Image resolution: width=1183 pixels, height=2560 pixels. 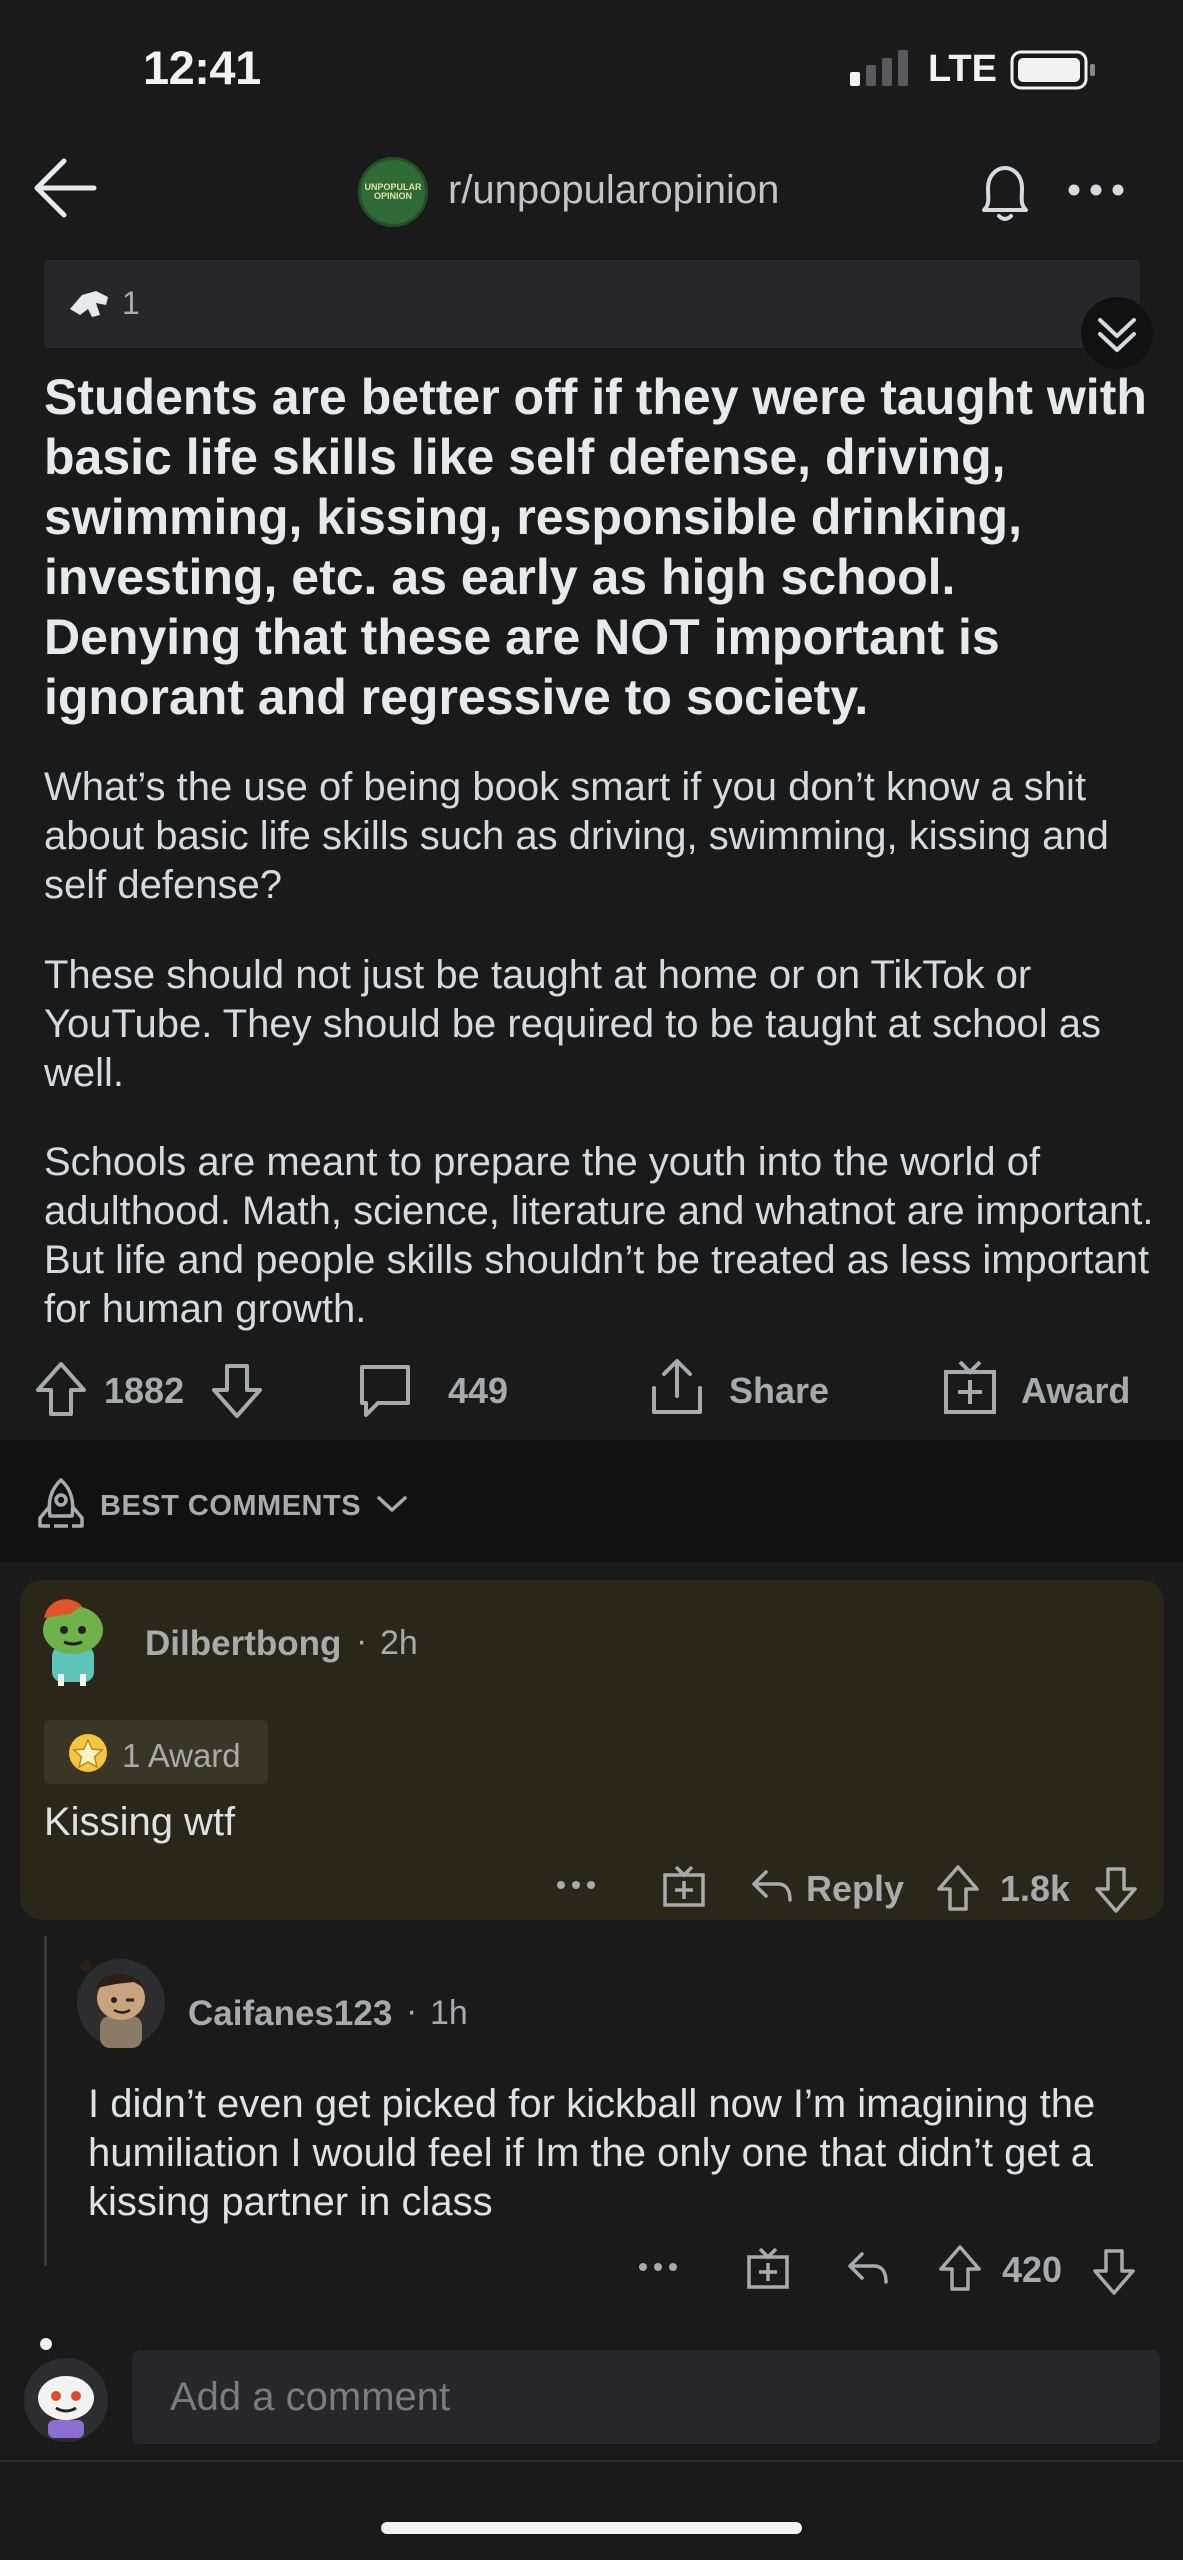 What do you see at coordinates (392, 1504) in the screenshot?
I see `chevron-down-icon` at bounding box center [392, 1504].